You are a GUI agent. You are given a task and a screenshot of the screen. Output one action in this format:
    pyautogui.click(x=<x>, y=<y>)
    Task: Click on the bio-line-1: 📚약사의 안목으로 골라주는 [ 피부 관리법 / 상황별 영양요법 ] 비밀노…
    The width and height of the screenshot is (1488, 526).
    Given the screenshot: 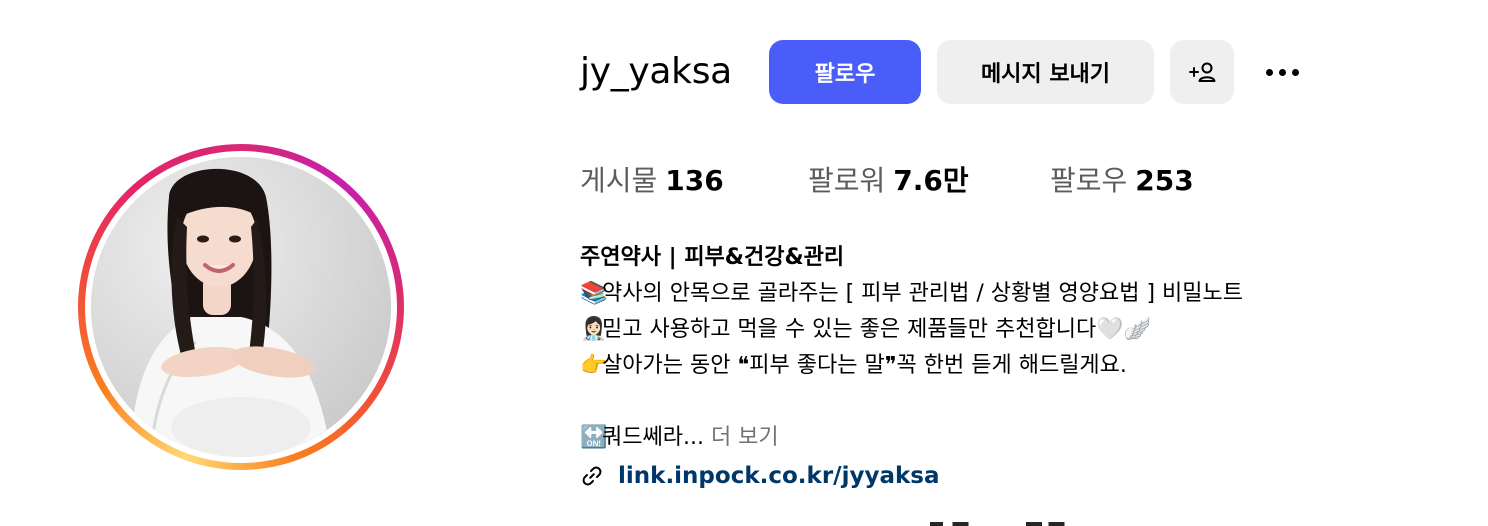 What is the action you would take?
    pyautogui.click(x=1020, y=294)
    